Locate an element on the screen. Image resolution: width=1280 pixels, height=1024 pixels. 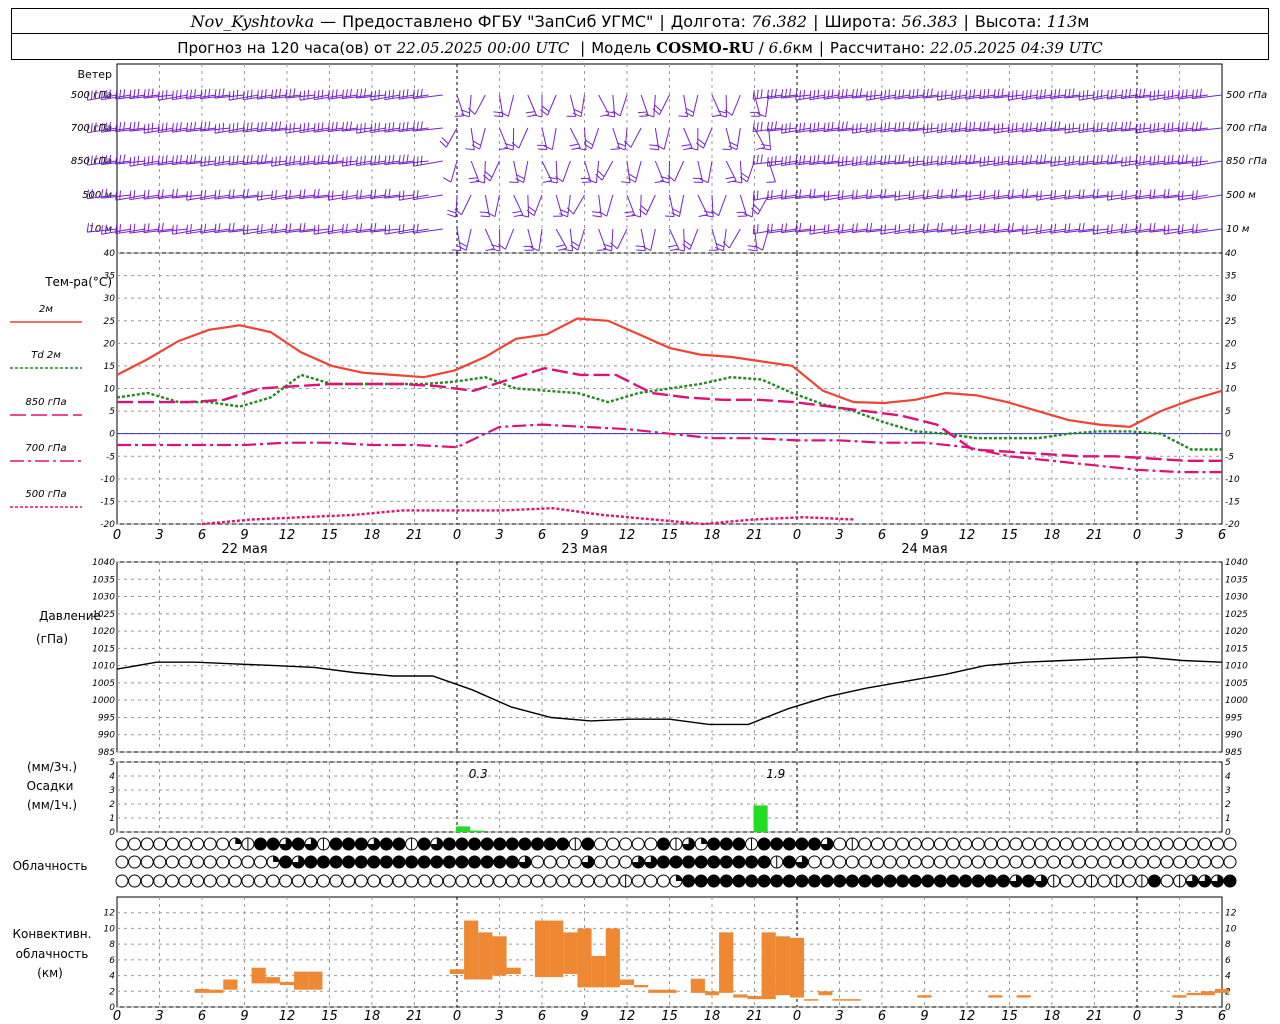
x-tick-label-bottom: 12 is located at coordinates (967, 1016).